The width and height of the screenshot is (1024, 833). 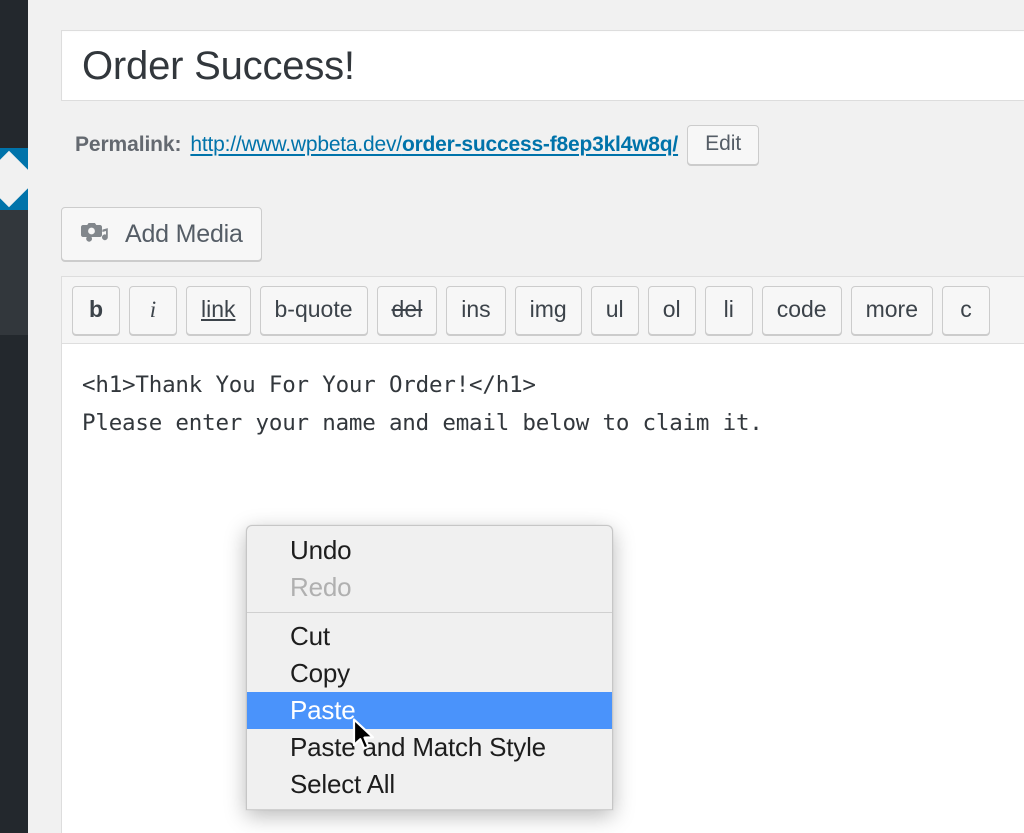 What do you see at coordinates (128, 144) in the screenshot?
I see `permalink-label: Permalink:` at bounding box center [128, 144].